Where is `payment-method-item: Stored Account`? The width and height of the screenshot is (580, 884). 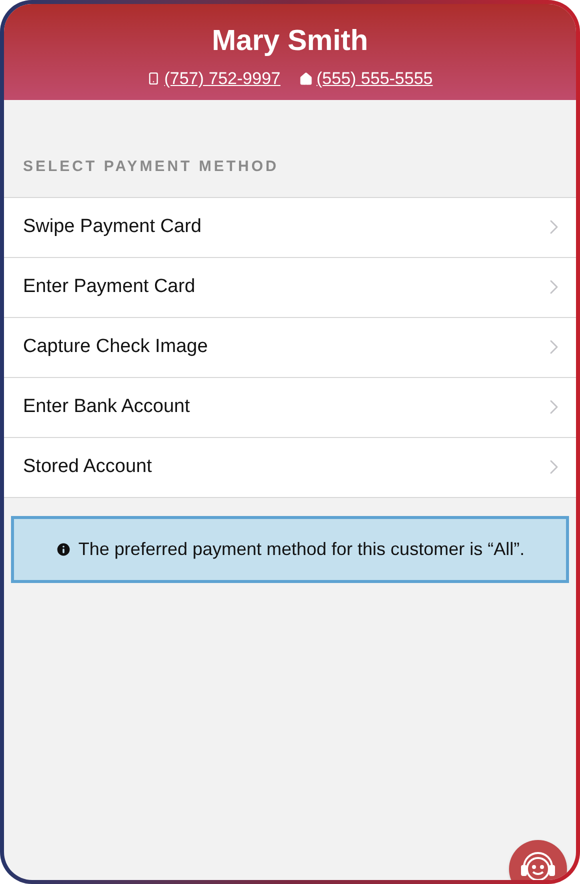
payment-method-item: Stored Account is located at coordinates (290, 468).